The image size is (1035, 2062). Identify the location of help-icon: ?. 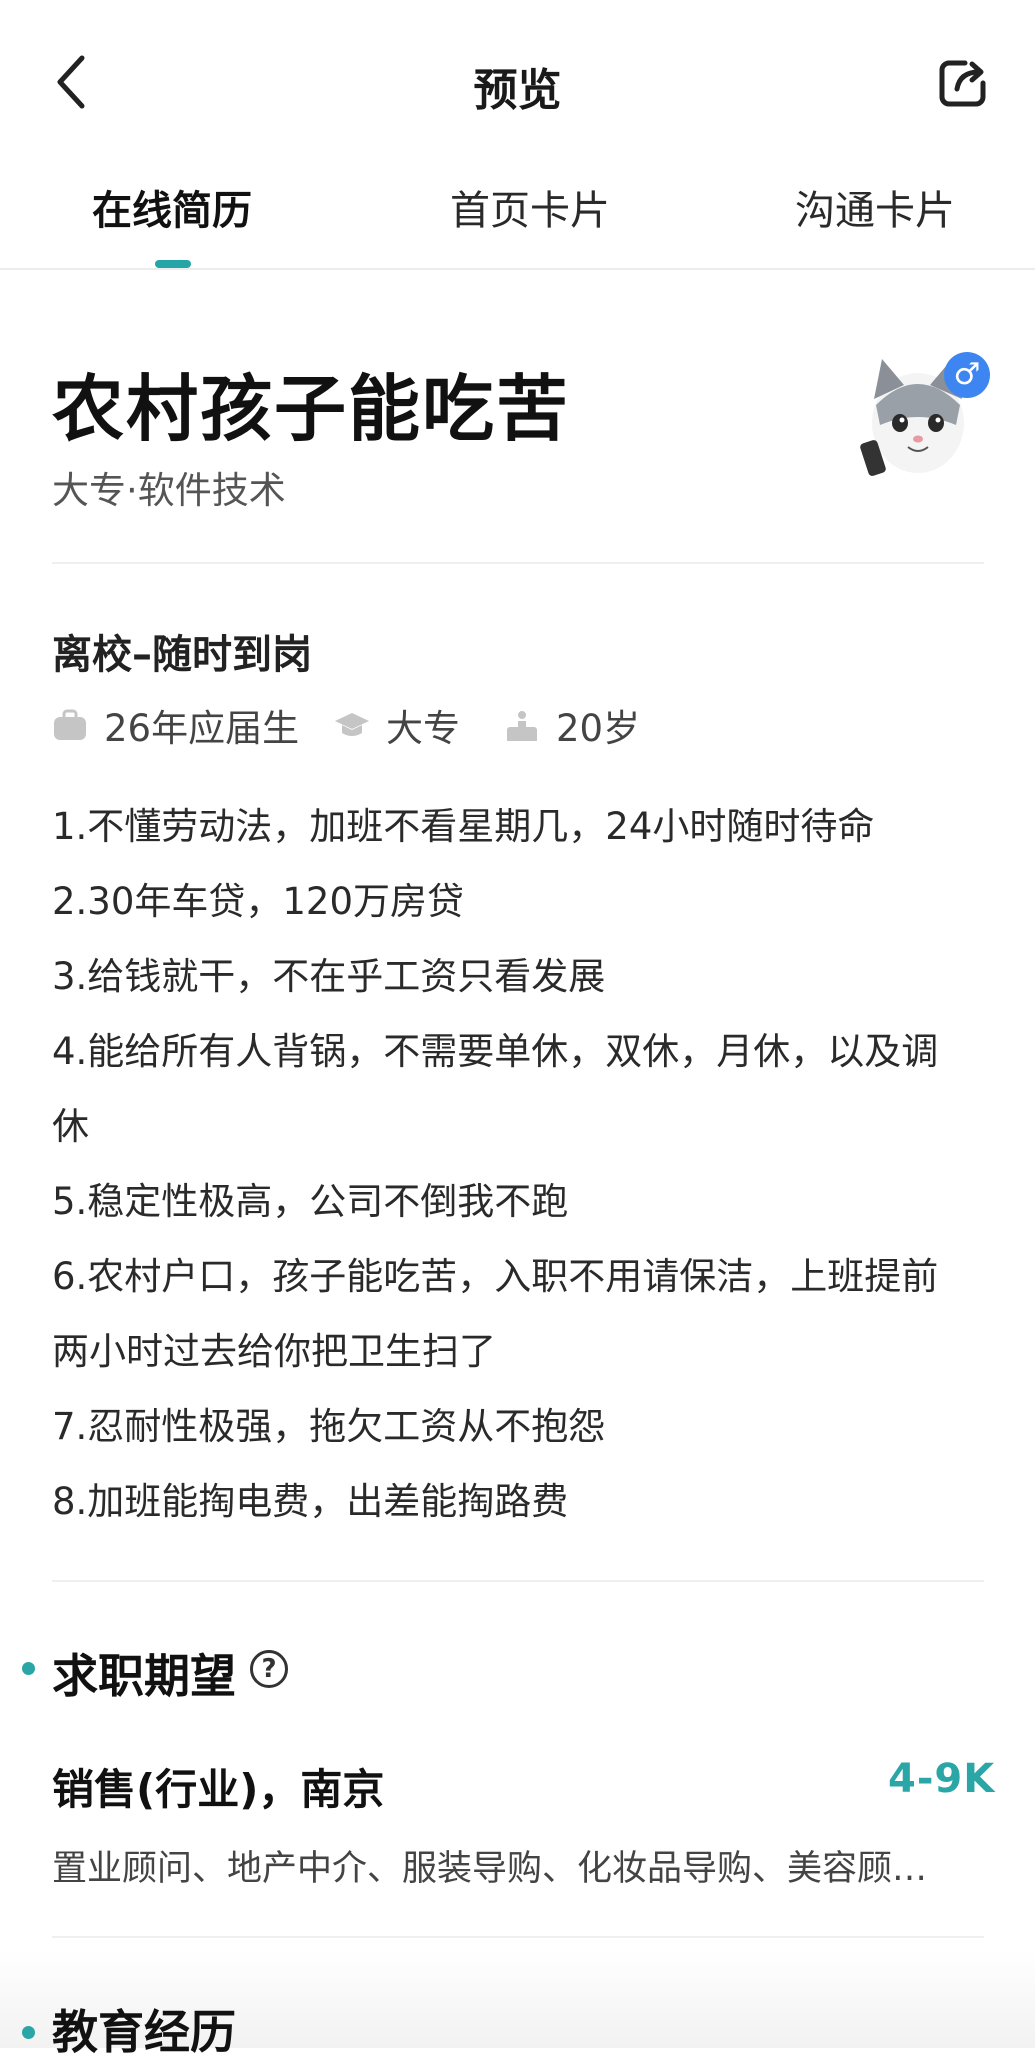
(269, 1669).